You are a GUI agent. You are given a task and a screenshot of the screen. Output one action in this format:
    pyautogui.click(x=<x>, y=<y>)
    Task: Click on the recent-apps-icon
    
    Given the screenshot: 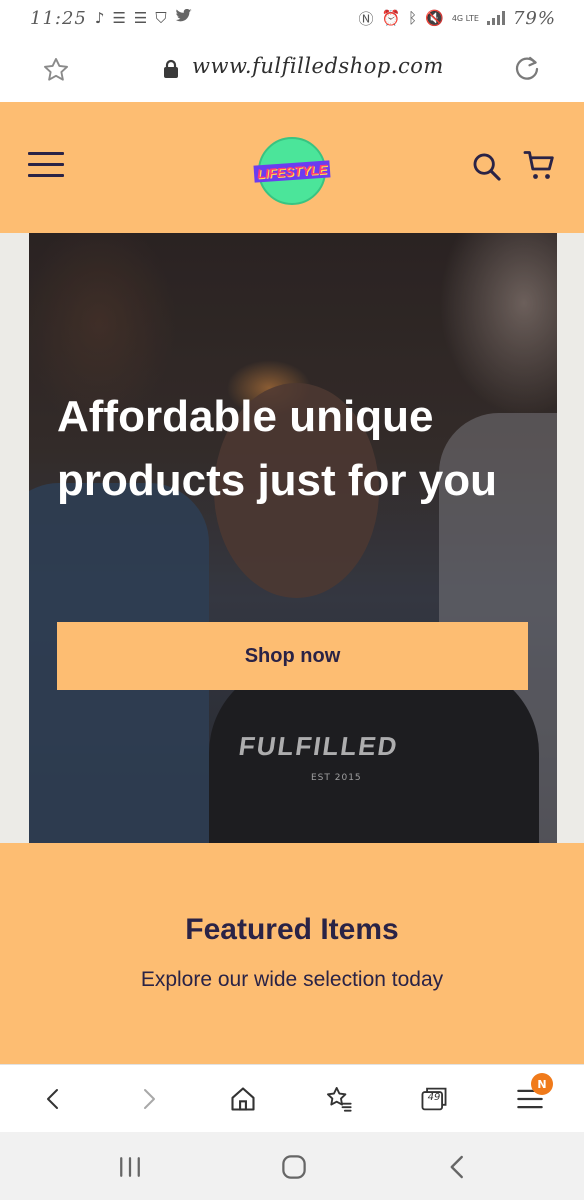 What is the action you would take?
    pyautogui.click(x=130, y=1167)
    